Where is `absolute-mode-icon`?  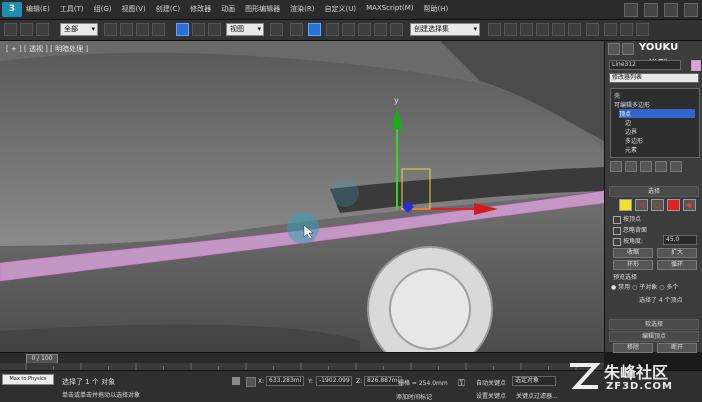 absolute-mode-icon is located at coordinates (251, 382).